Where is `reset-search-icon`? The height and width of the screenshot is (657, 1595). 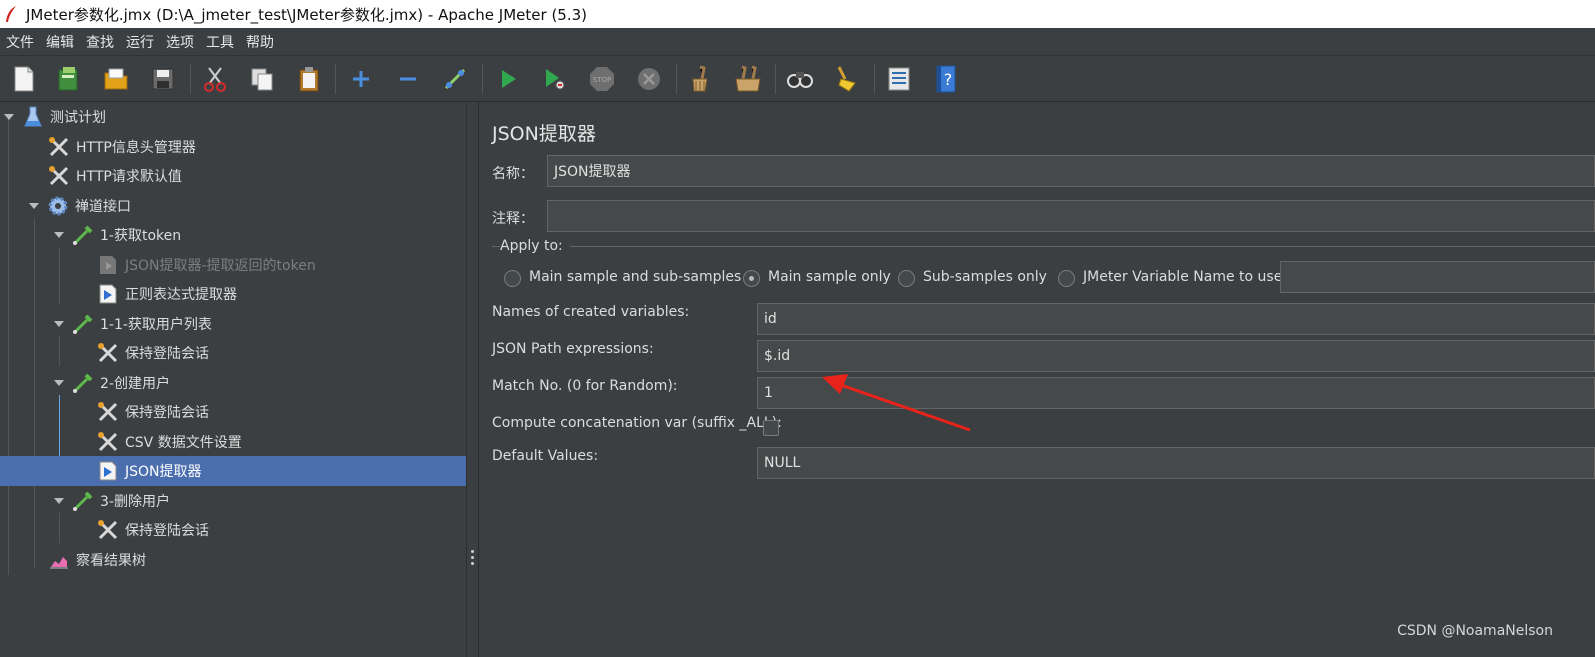
reset-search-icon is located at coordinates (847, 79).